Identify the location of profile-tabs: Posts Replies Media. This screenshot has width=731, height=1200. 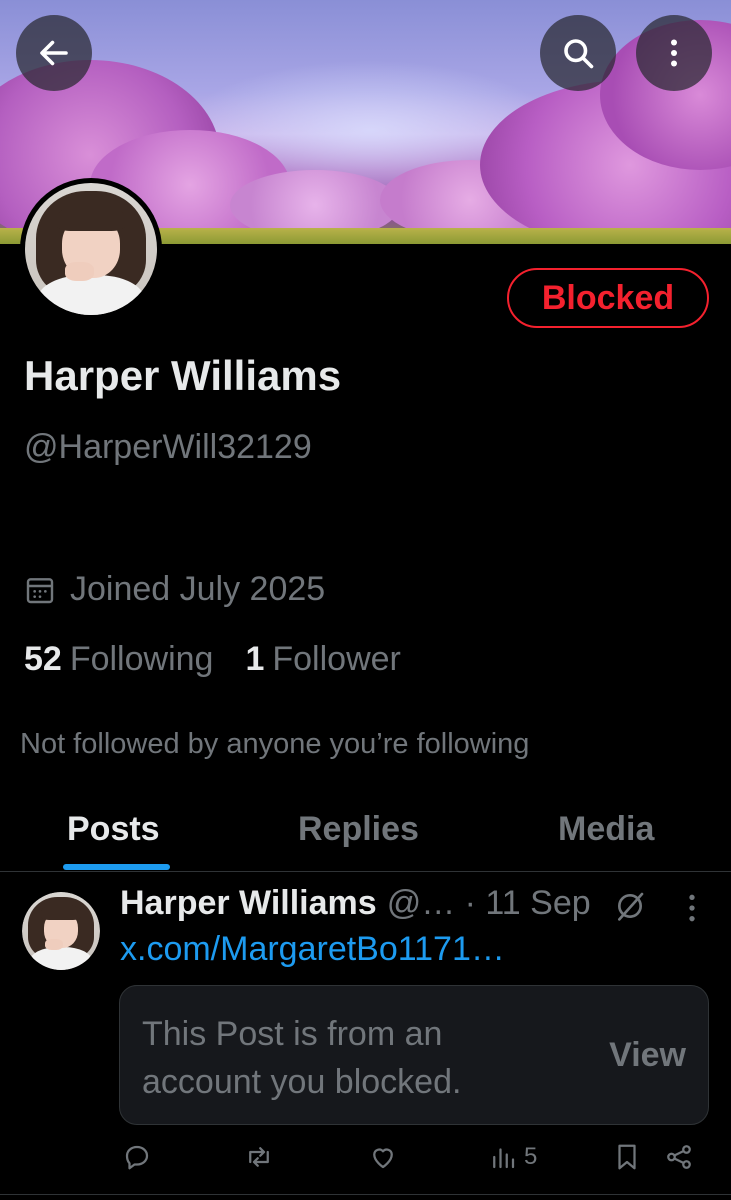
(365, 836).